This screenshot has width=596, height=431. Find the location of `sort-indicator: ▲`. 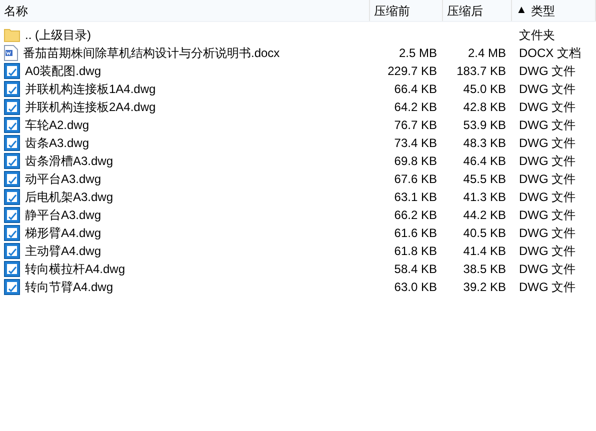

sort-indicator: ▲ is located at coordinates (521, 10).